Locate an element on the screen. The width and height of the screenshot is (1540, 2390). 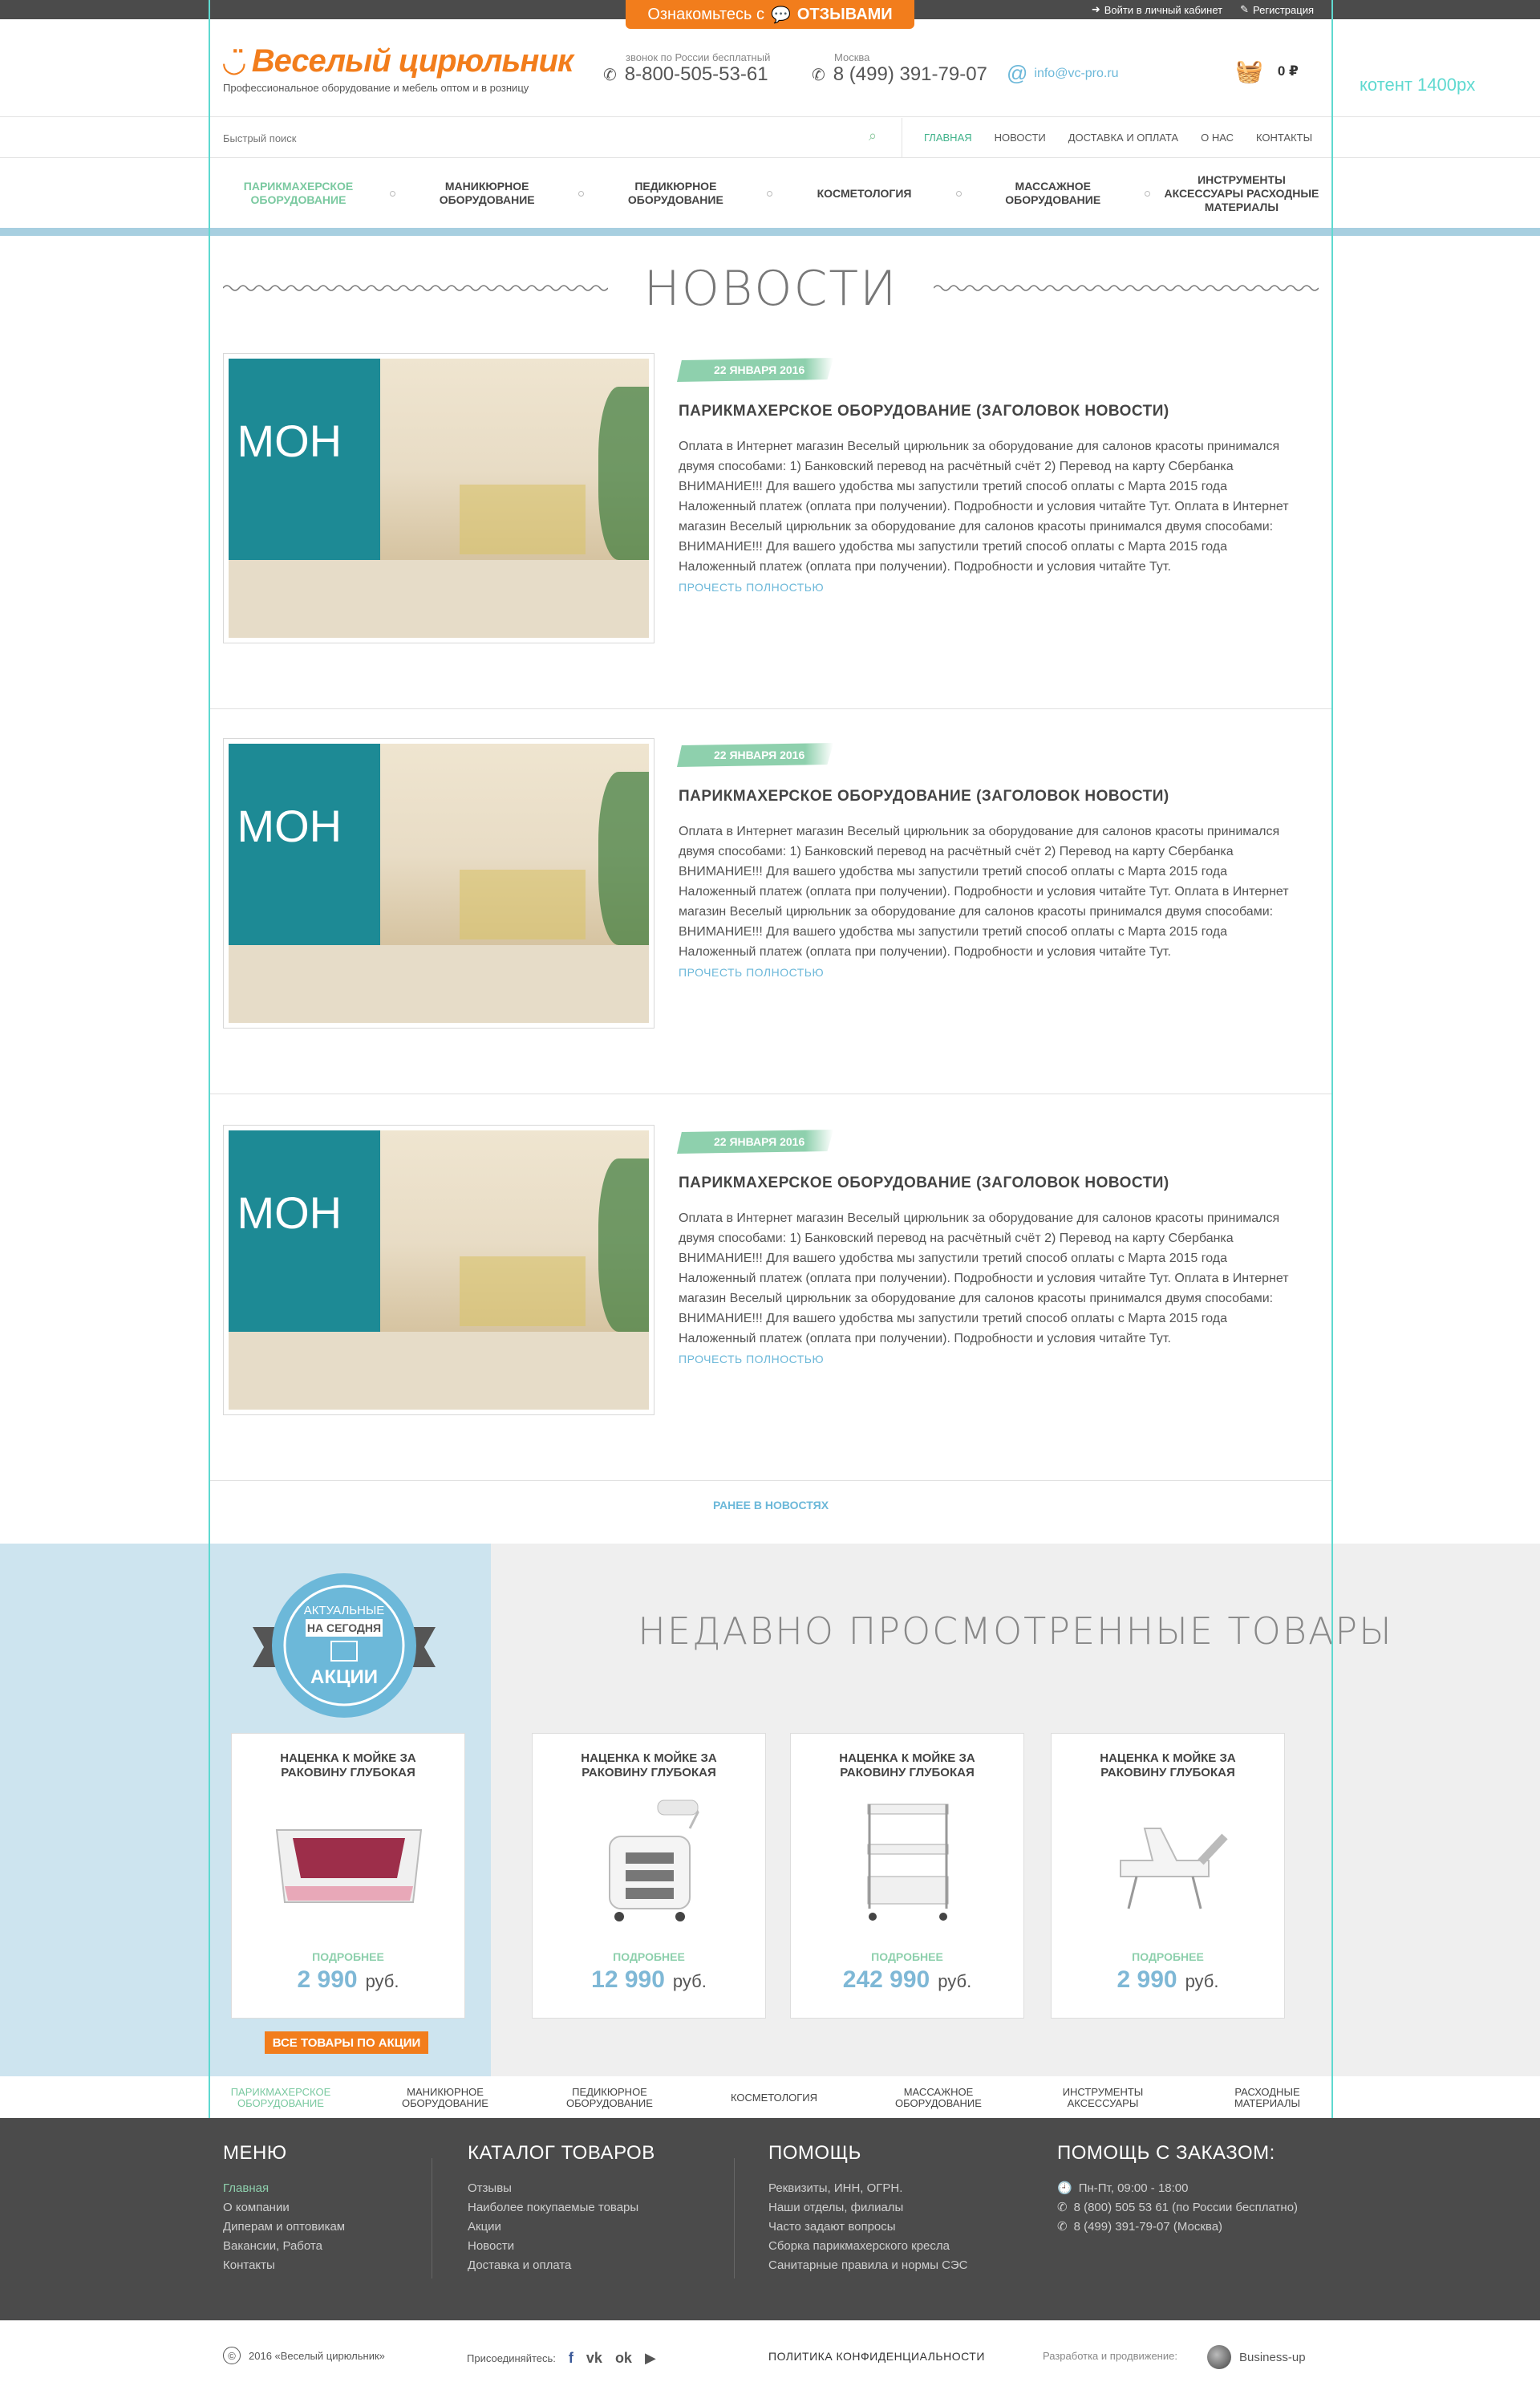
register-link: ✎ Регистрация is located at coordinates (1277, 9).